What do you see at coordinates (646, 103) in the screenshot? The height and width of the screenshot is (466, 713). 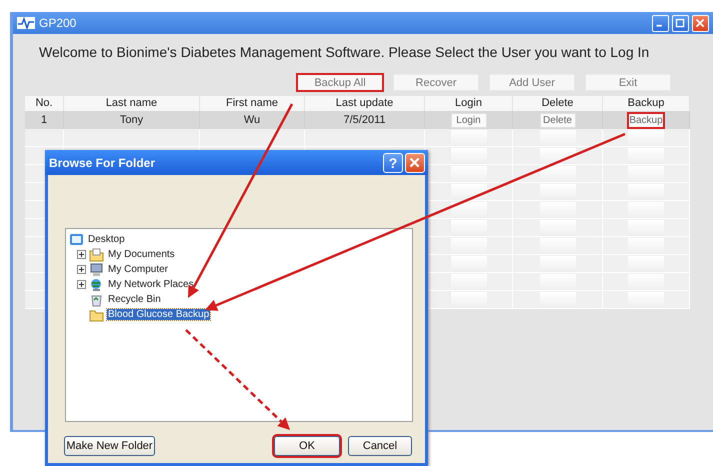 I see `column-header: Backup` at bounding box center [646, 103].